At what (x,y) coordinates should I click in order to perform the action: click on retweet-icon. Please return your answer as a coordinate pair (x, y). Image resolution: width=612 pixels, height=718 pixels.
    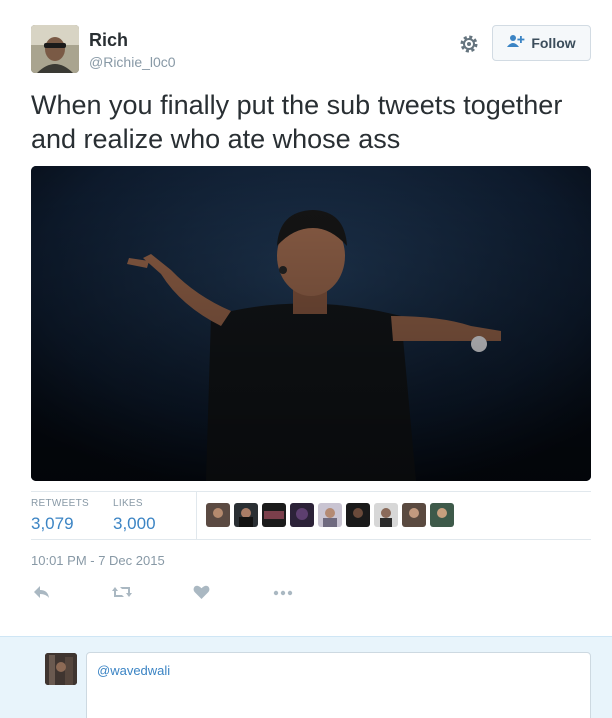
    Looking at the image, I should click on (122, 594).